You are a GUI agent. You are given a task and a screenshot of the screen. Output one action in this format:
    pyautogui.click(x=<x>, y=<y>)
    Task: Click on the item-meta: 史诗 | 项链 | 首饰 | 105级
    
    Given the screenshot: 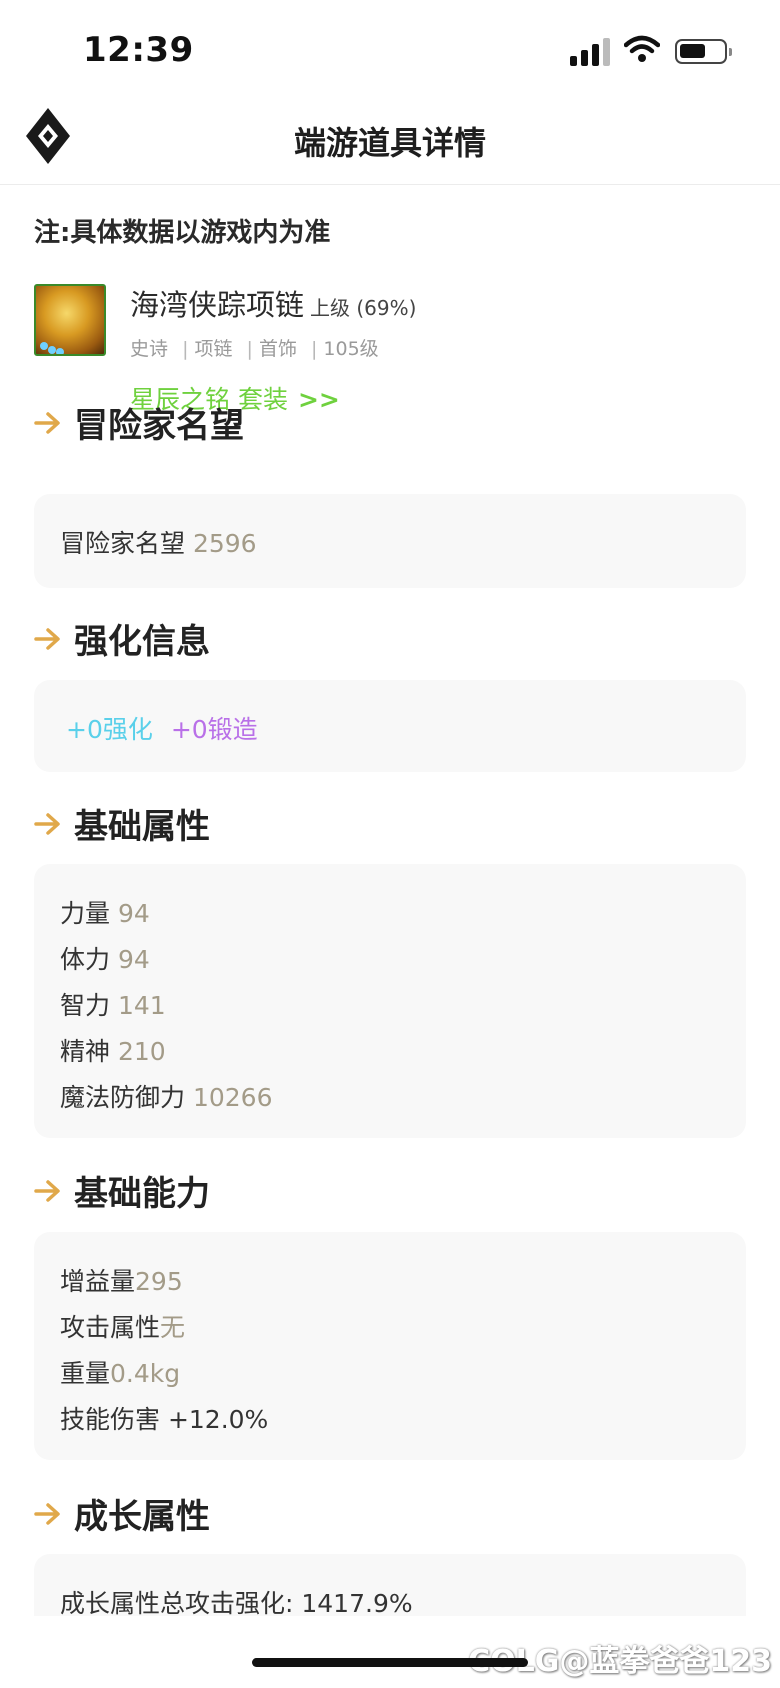 What is the action you would take?
    pyautogui.click(x=254, y=349)
    